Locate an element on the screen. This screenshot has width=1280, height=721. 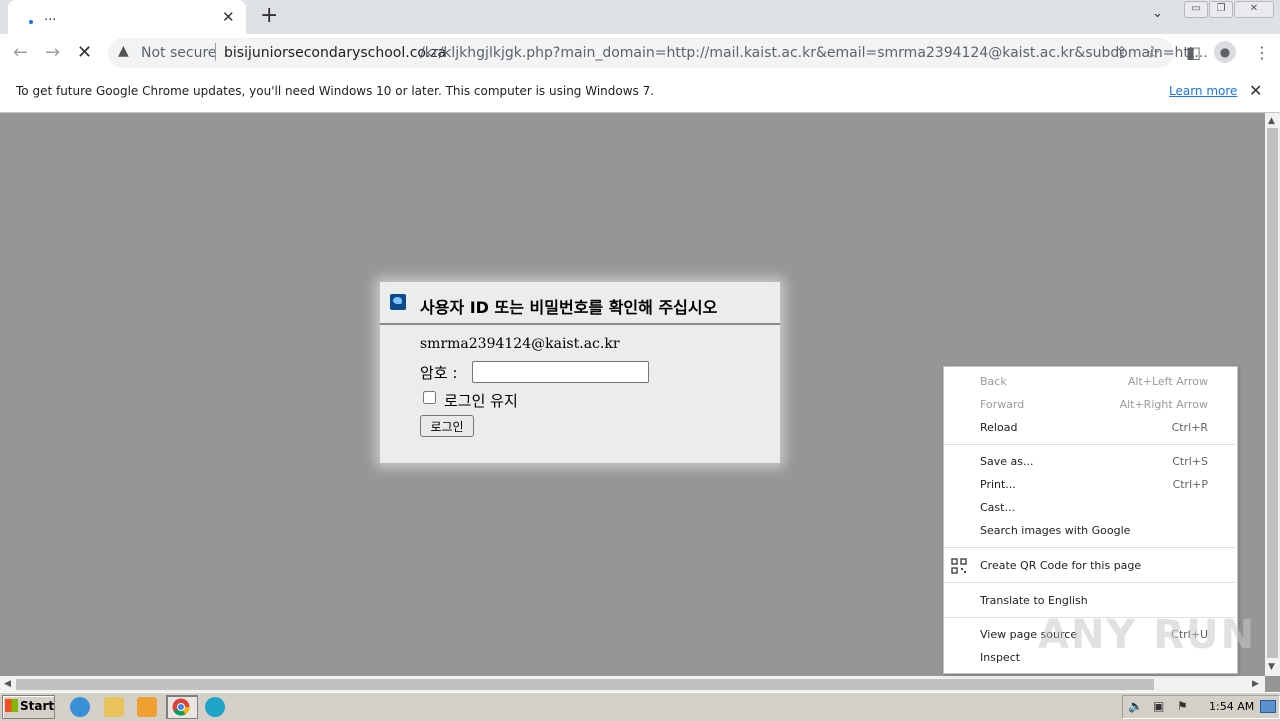
volume-icon: 🔈 is located at coordinates (1135, 706).